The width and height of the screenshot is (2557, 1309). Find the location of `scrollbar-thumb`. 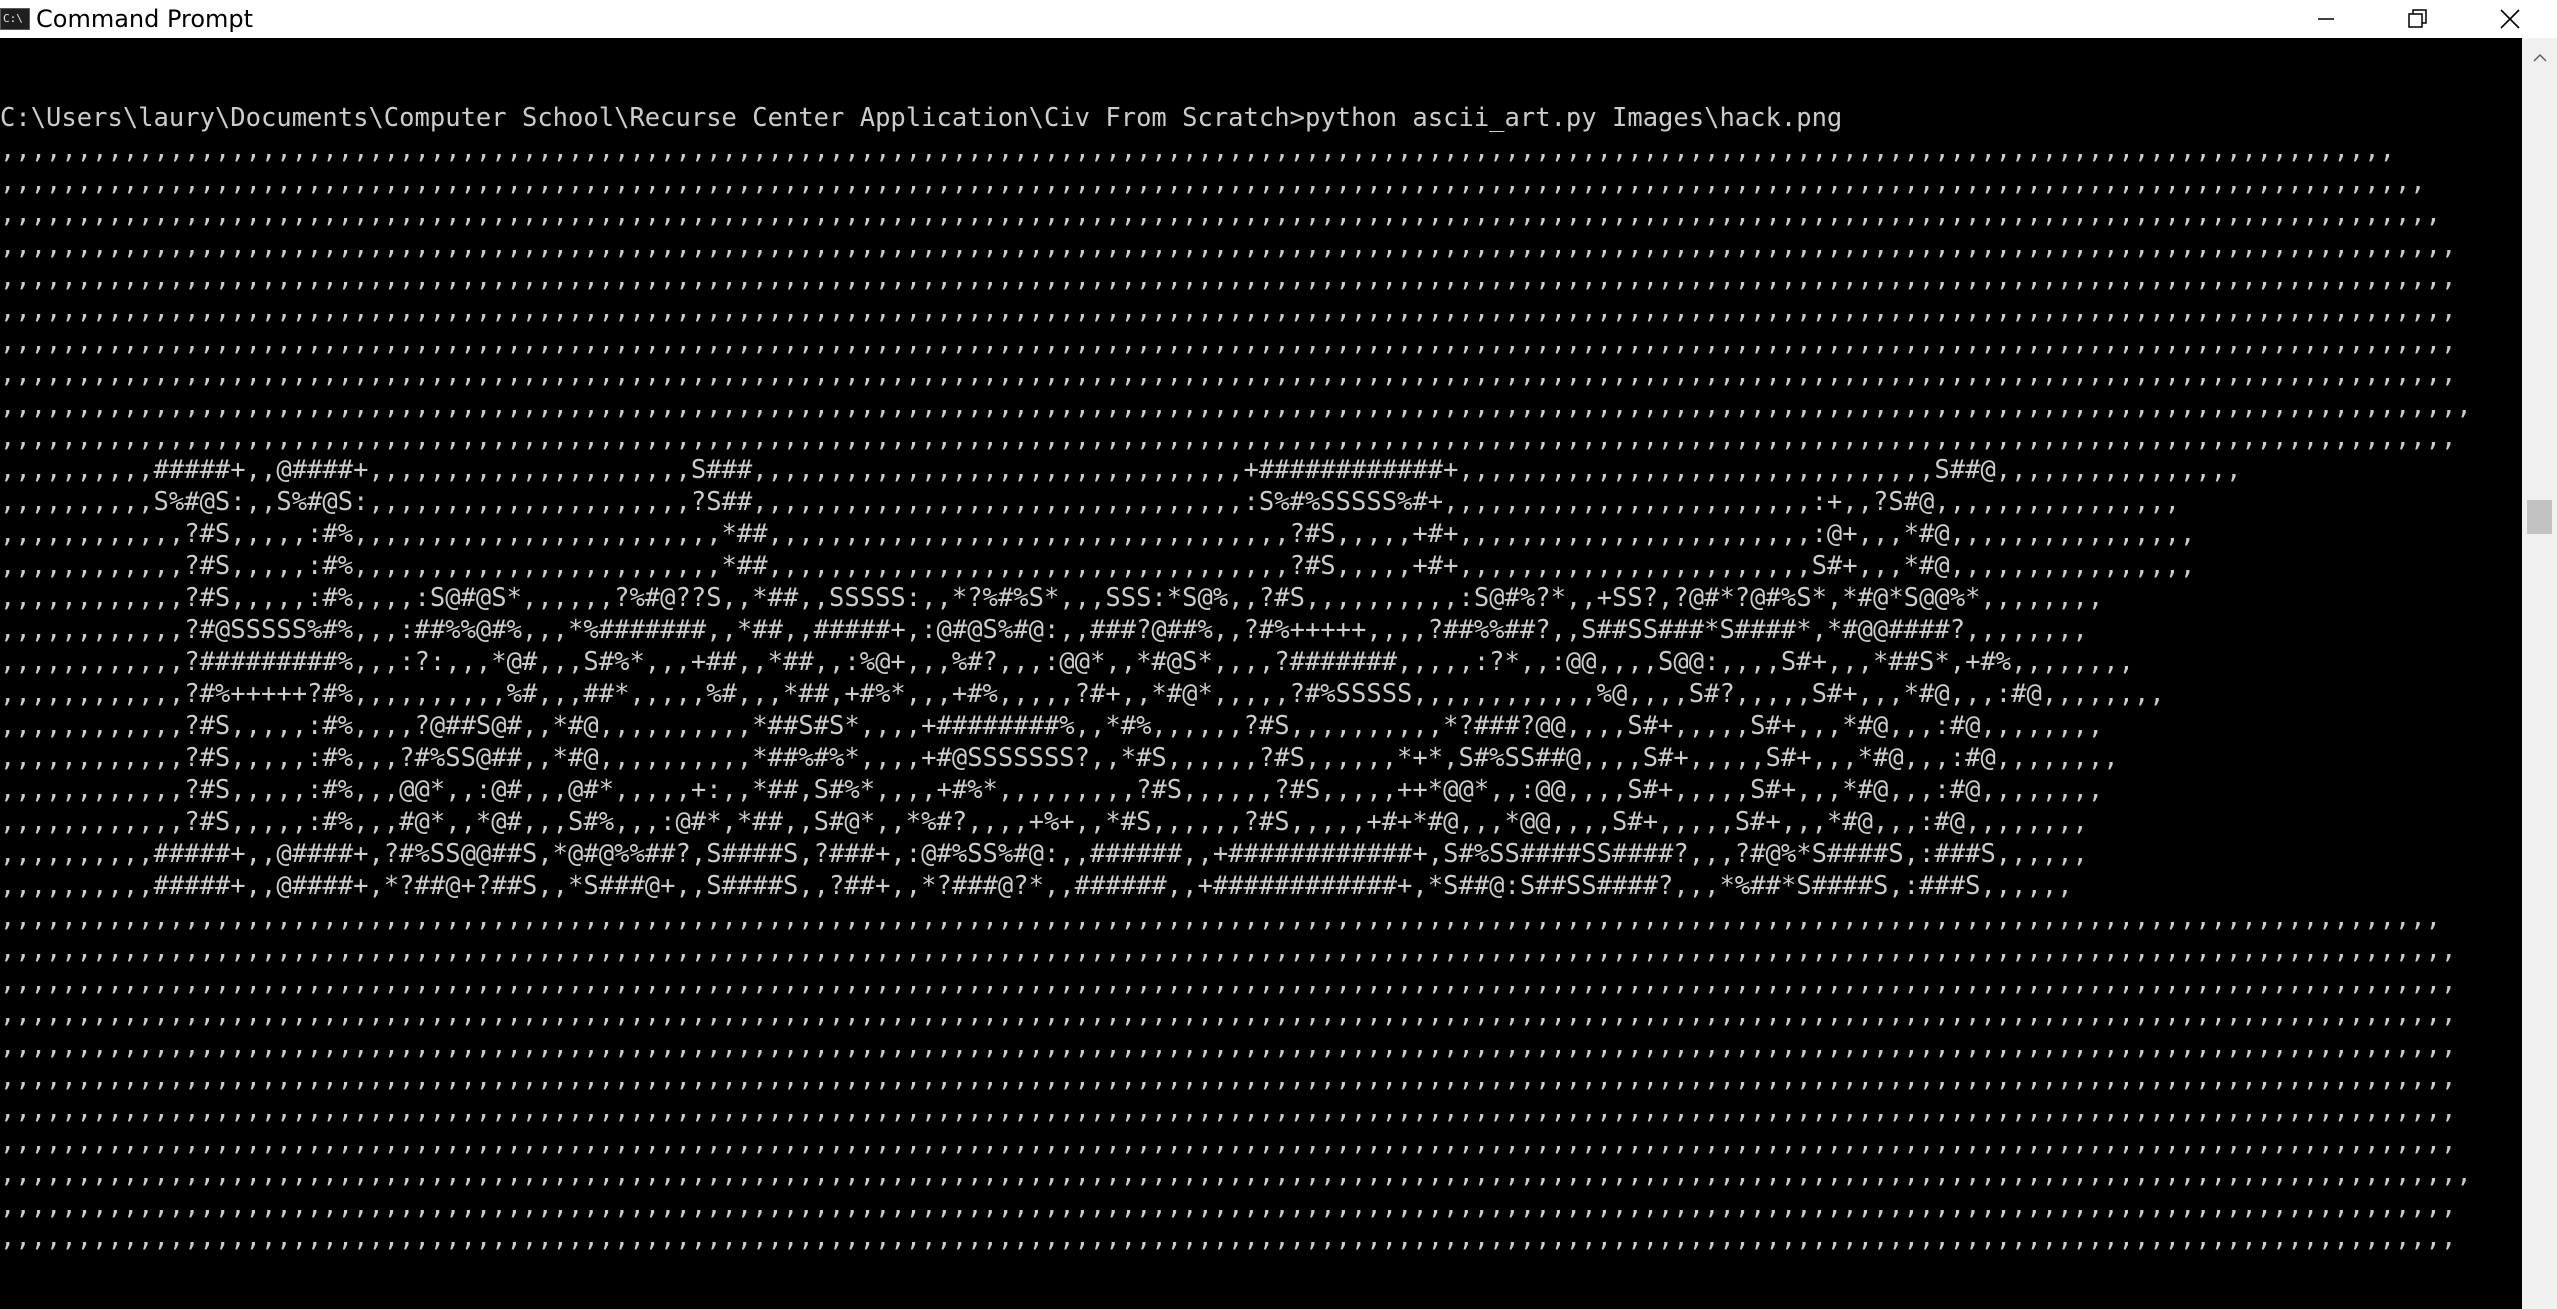

scrollbar-thumb is located at coordinates (2539, 517).